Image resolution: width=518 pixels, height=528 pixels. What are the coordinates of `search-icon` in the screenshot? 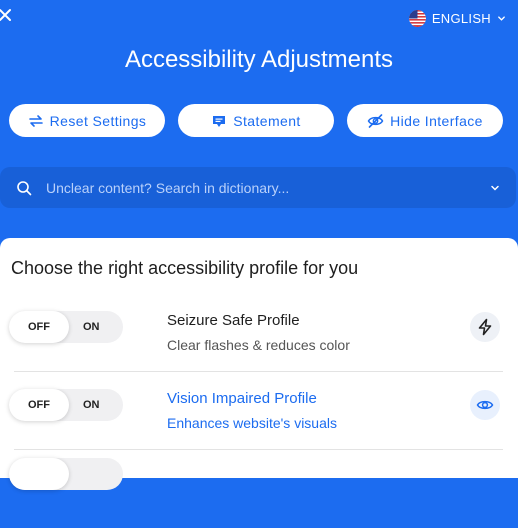 It's located at (24, 187).